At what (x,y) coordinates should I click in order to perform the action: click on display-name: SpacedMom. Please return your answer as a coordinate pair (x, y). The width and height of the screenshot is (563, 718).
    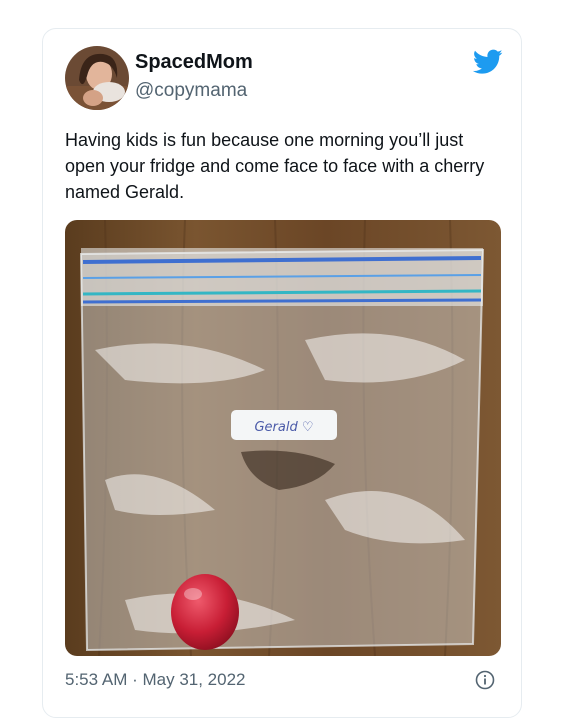
    Looking at the image, I should click on (194, 62).